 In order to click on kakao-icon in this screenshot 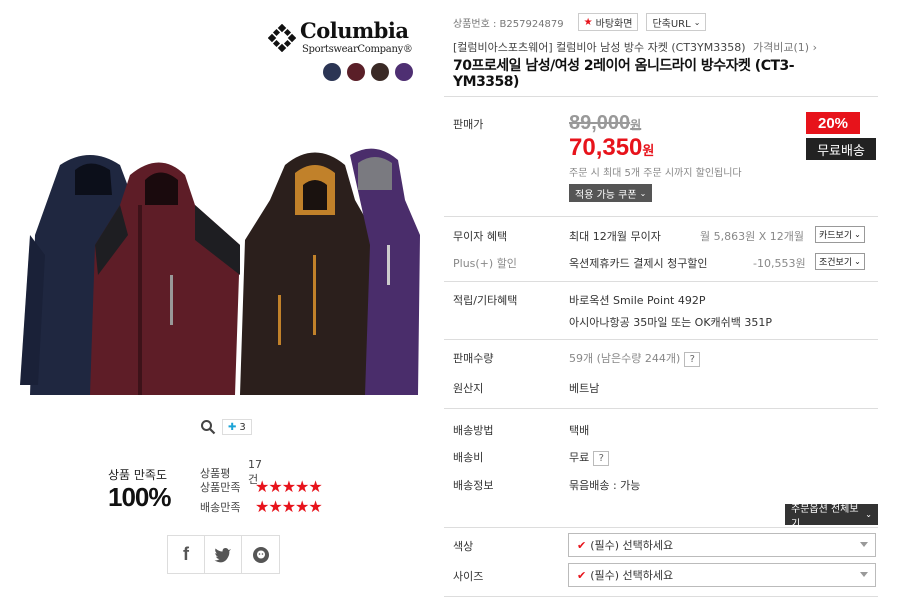, I will do `click(260, 554)`.